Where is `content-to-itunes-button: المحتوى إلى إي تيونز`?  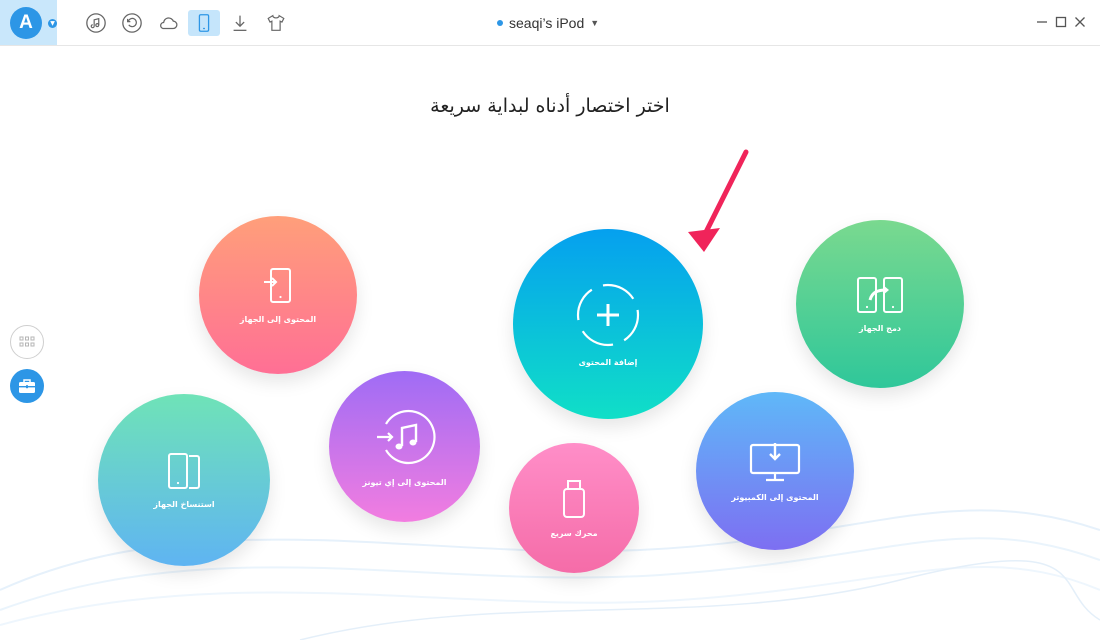
content-to-itunes-button: المحتوى إلى إي تيونز is located at coordinates (404, 446).